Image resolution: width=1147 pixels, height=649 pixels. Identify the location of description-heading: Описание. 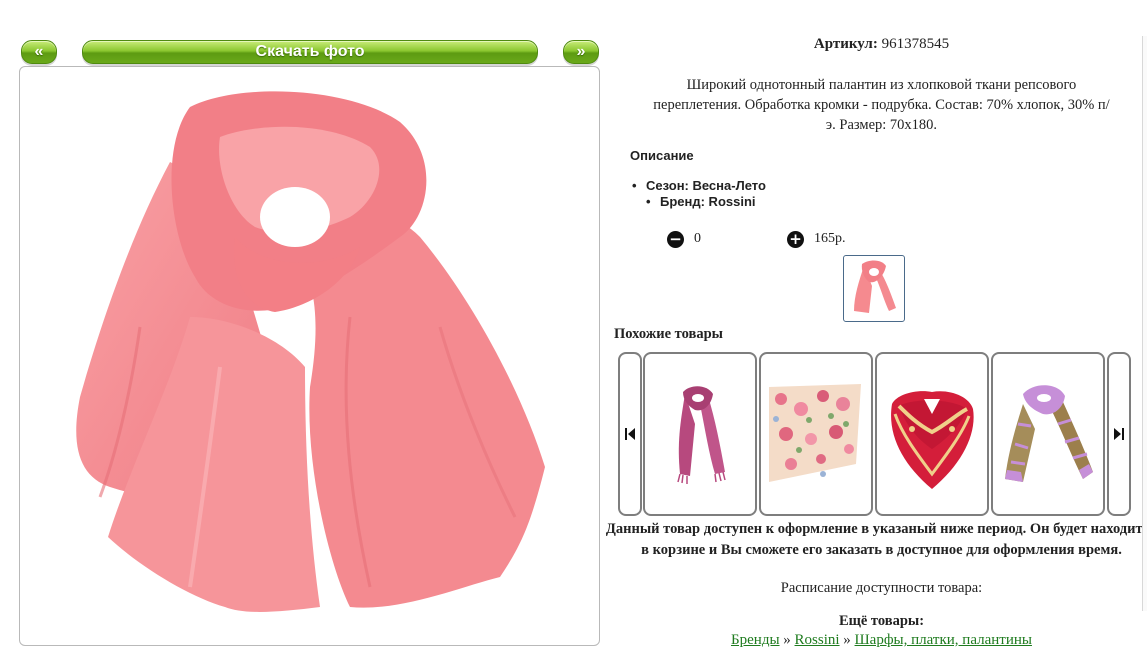
(662, 155).